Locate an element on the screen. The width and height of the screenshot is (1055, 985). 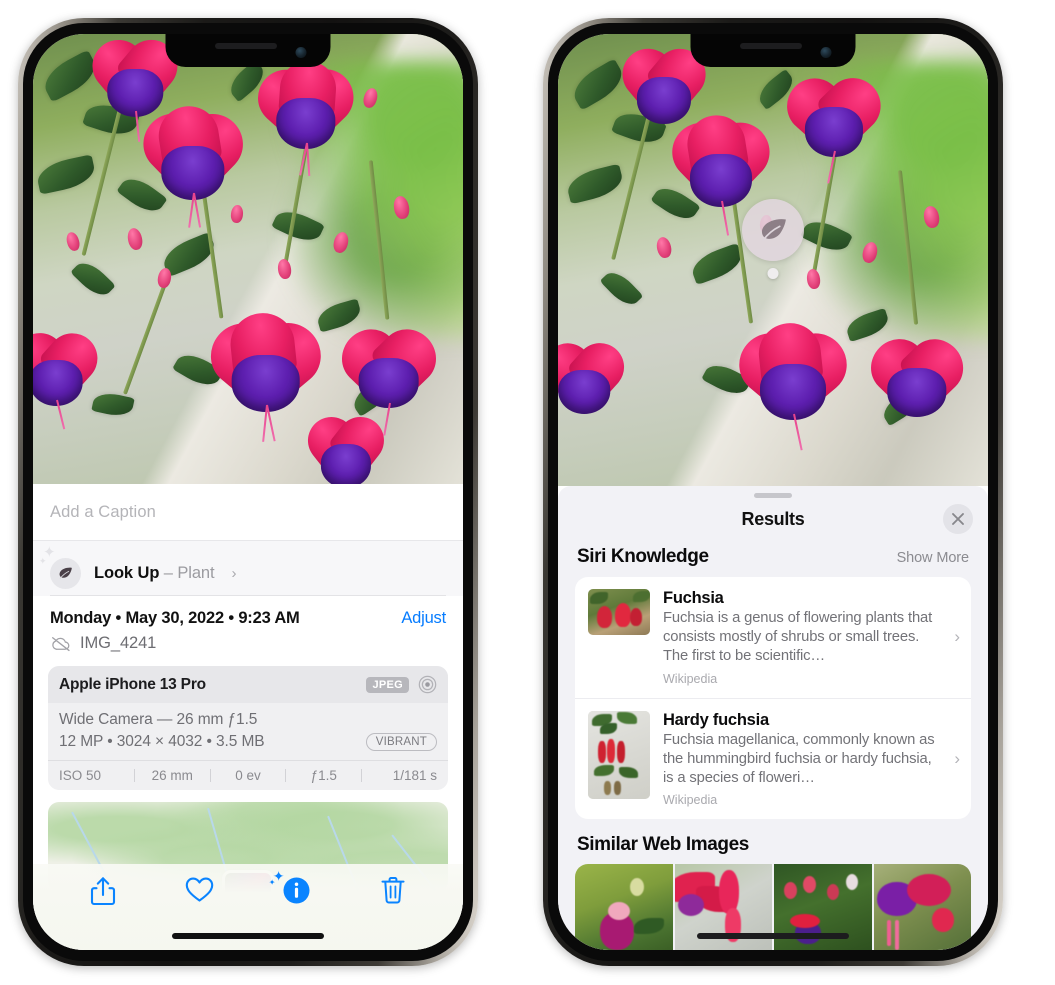
knowledge-title: Fuchsia is located at coordinates (693, 598).